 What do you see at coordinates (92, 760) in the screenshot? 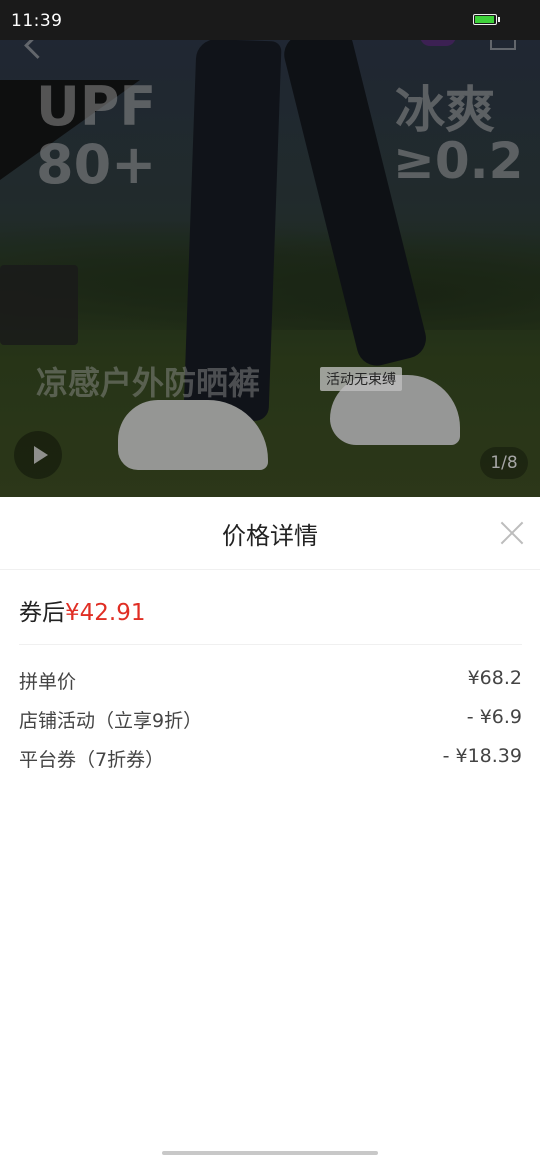
I see `price-row-label: 平台券（7折券）` at bounding box center [92, 760].